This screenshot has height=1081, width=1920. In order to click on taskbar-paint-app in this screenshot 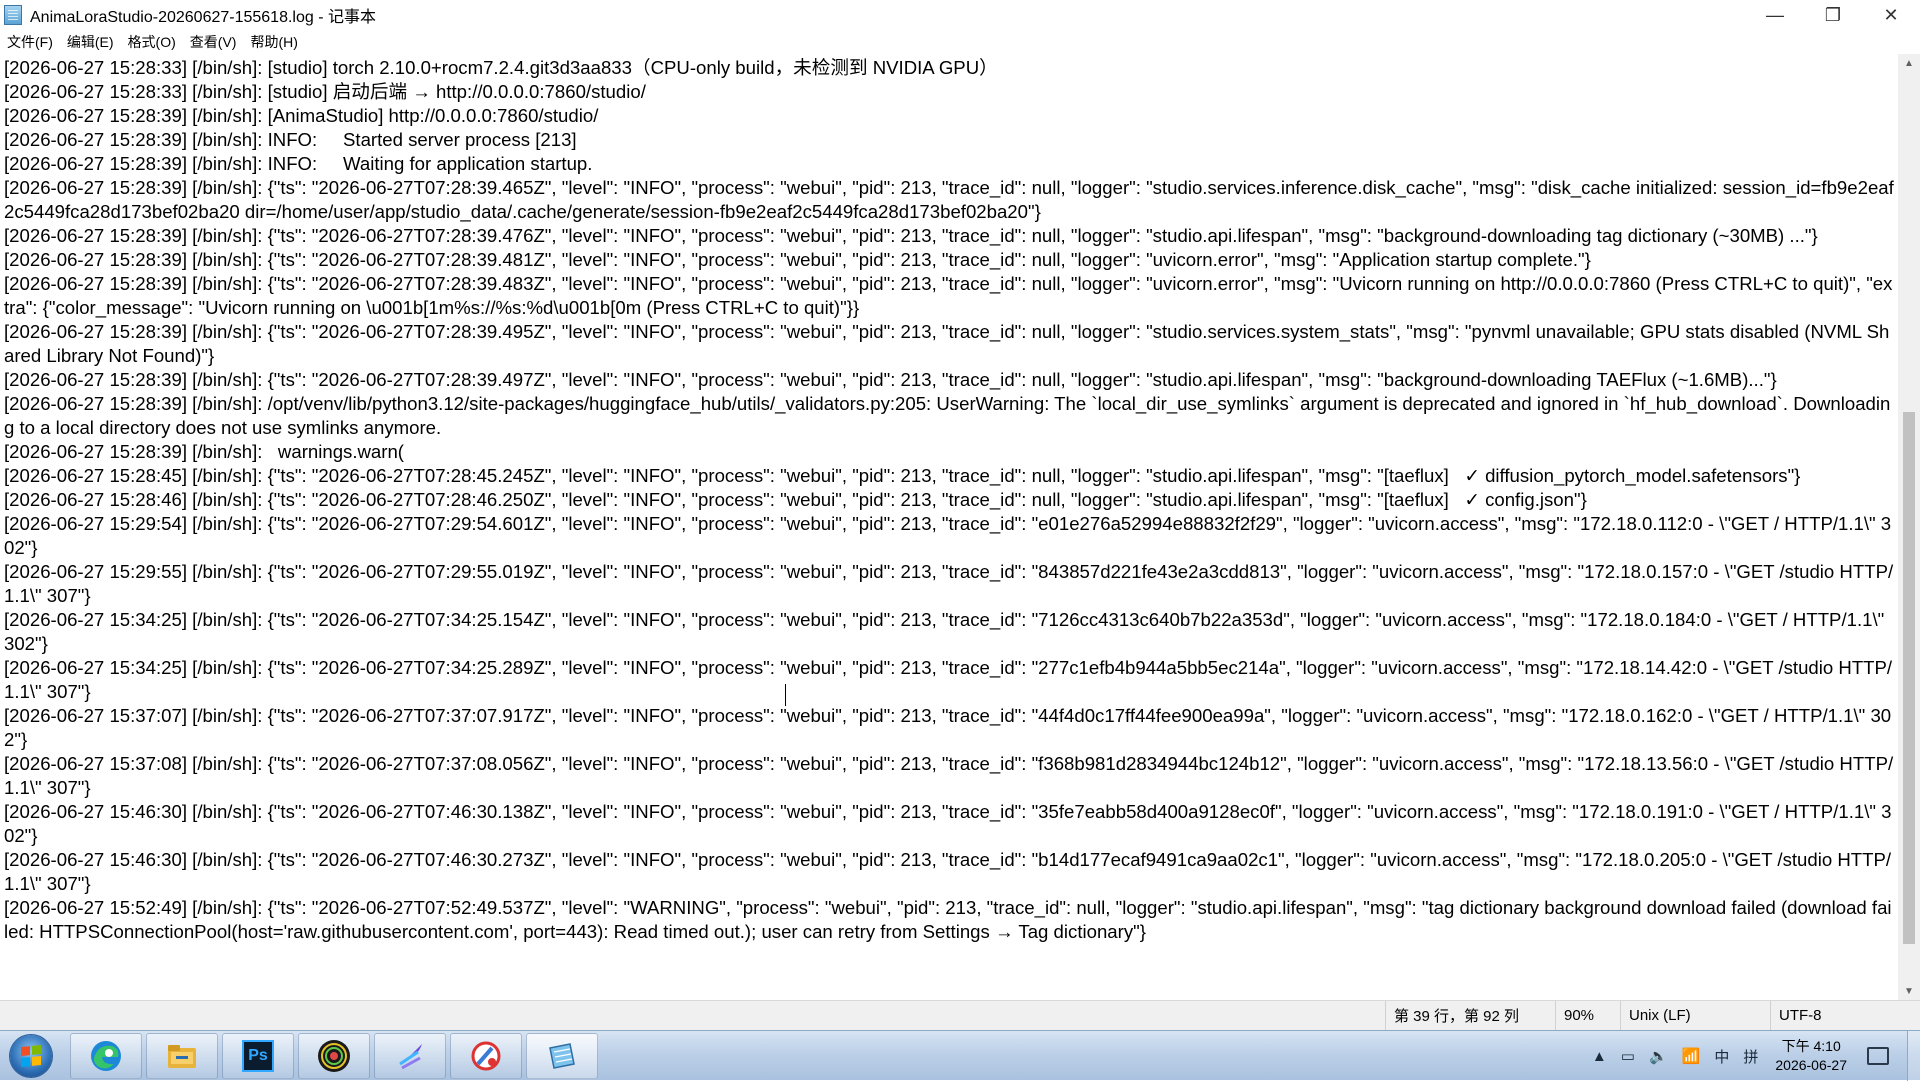, I will do `click(486, 1056)`.